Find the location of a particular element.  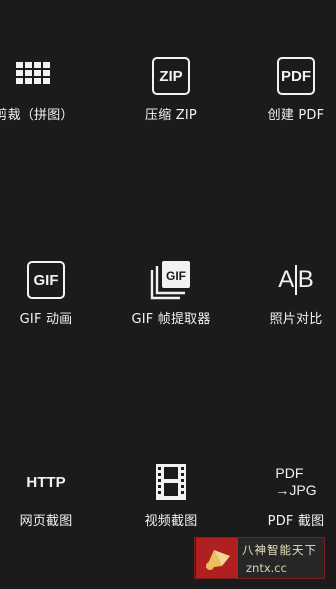

zip-compress-tool: ZIP 压缩 ZIP is located at coordinates (171, 98).